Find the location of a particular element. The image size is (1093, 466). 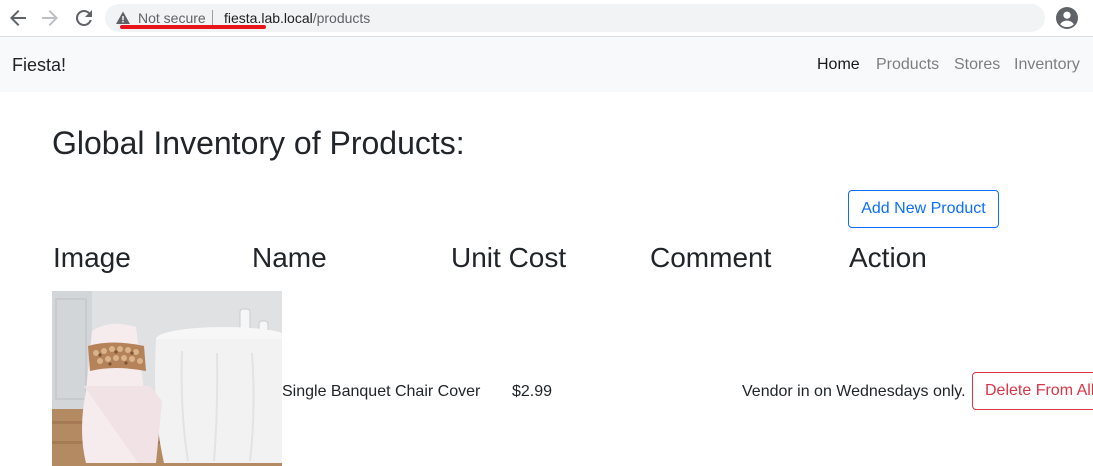

reload-icon is located at coordinates (84, 18).